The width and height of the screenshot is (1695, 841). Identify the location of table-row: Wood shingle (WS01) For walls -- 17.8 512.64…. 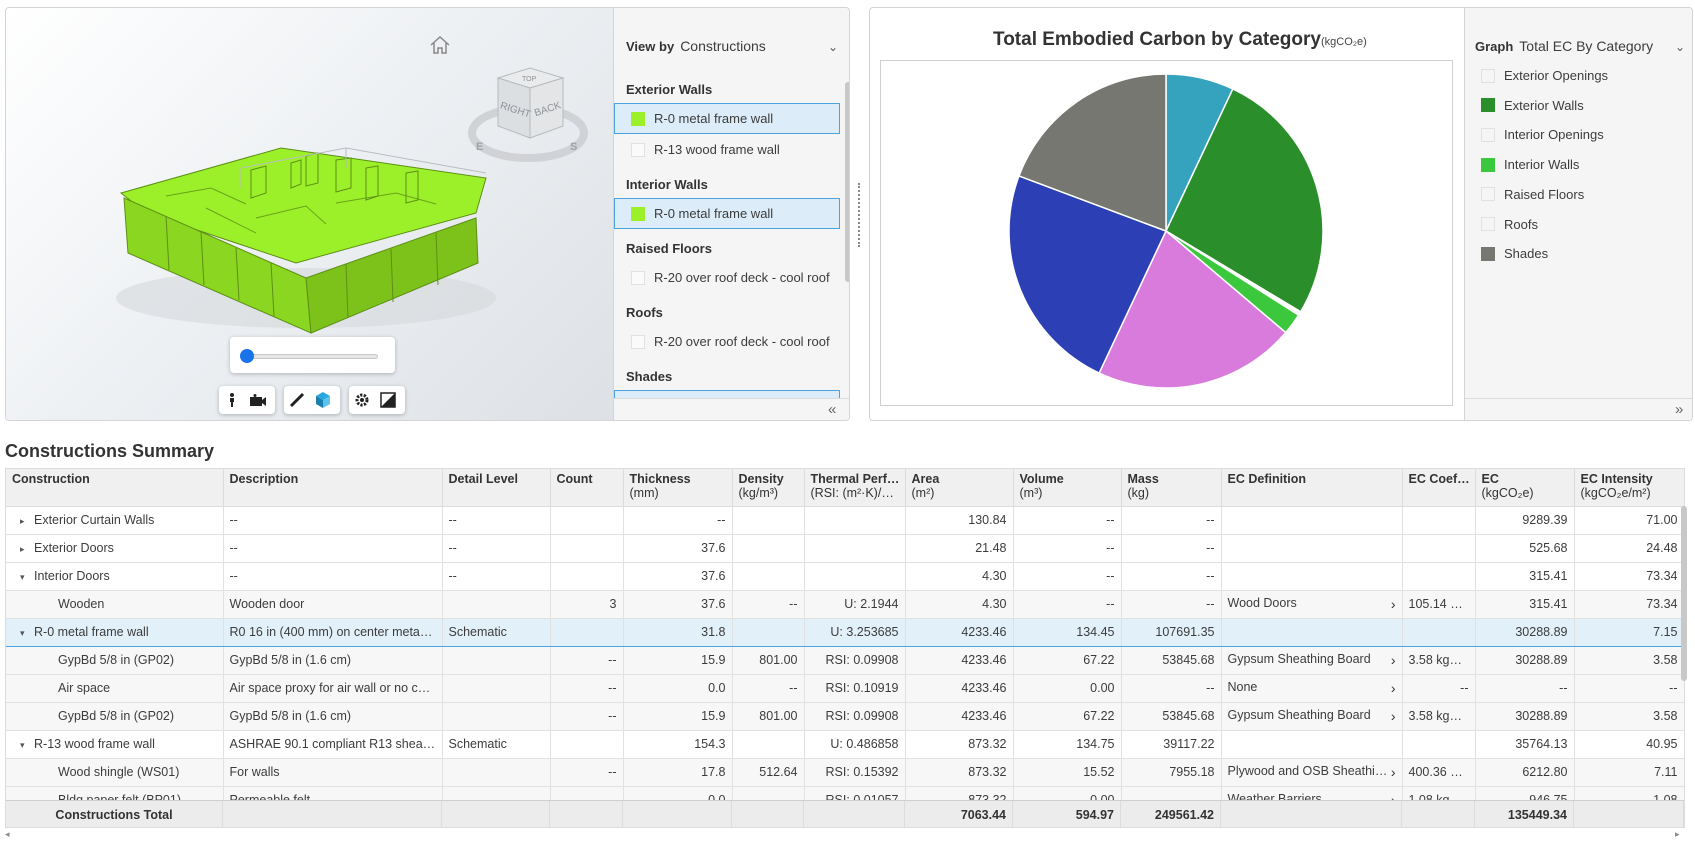
(845, 772).